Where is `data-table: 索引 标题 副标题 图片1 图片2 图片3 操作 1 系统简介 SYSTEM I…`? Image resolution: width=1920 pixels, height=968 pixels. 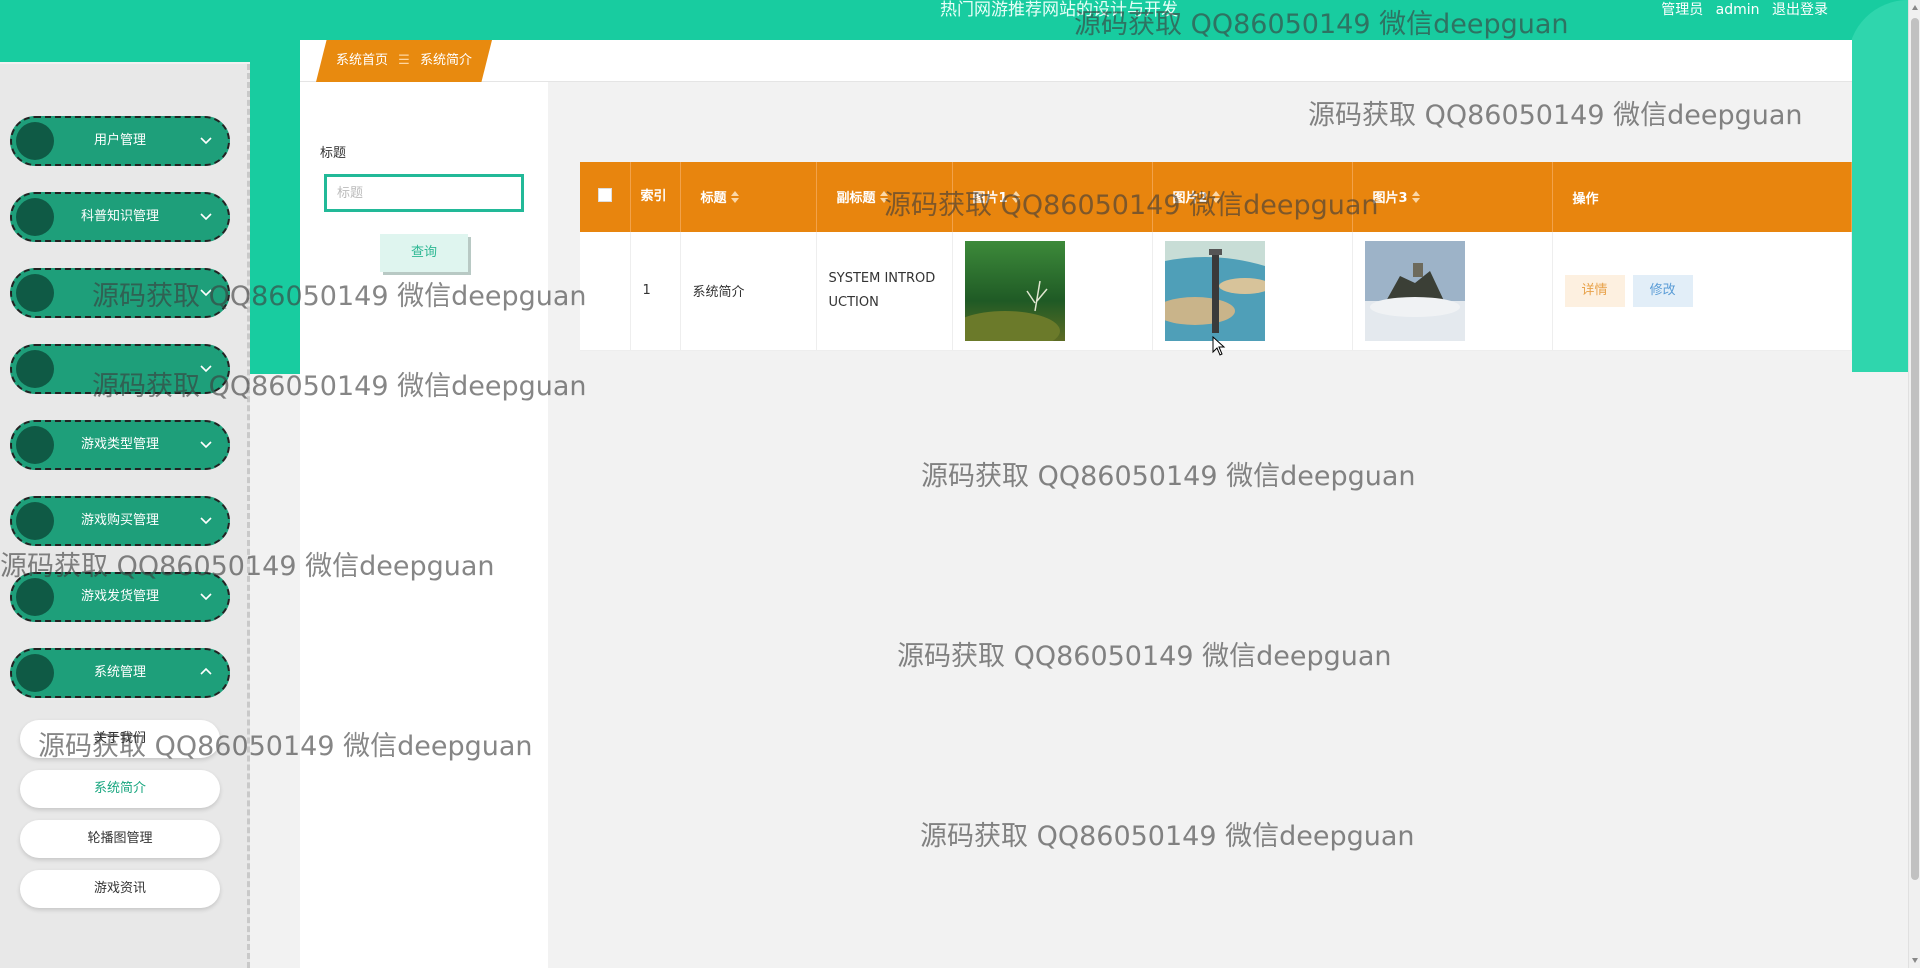
data-table: 索引 标题 副标题 图片1 图片2 图片3 操作 1 系统简介 SYSTEM I… is located at coordinates (1216, 256).